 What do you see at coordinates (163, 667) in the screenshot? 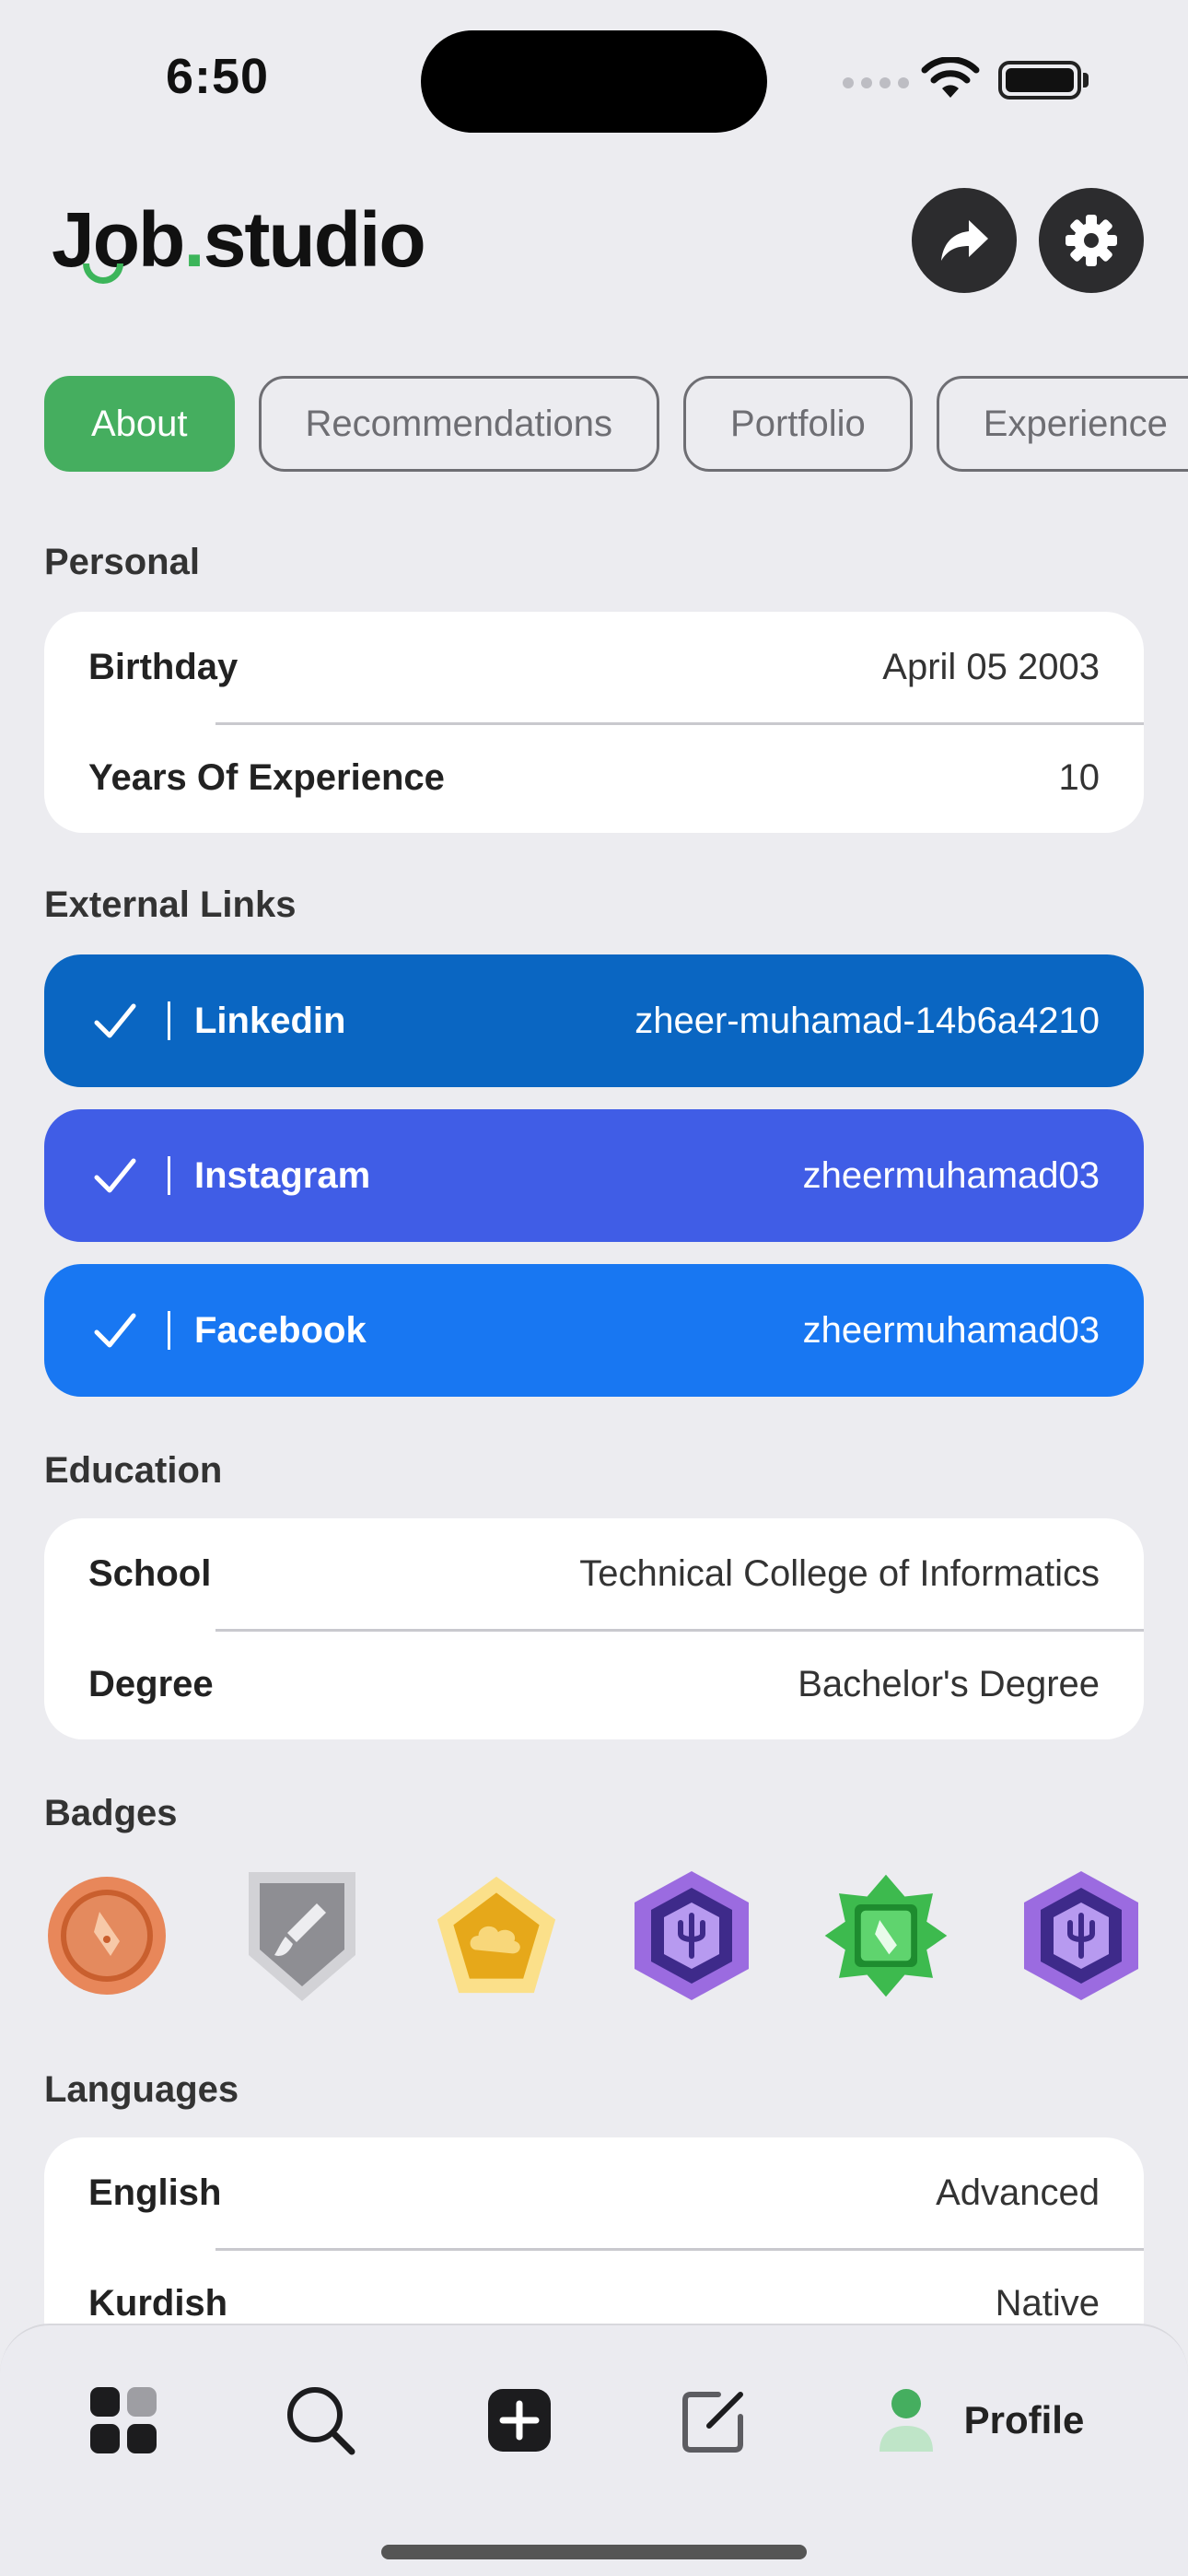
I see `birthday-label: Birthday` at bounding box center [163, 667].